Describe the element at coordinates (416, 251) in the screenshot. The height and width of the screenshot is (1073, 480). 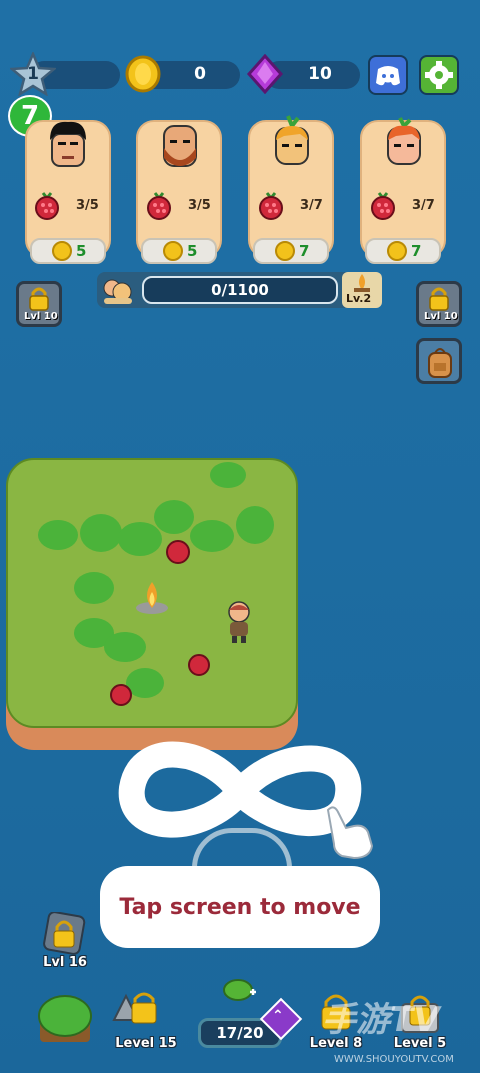
I see `hire-cost-4: 7` at that location.